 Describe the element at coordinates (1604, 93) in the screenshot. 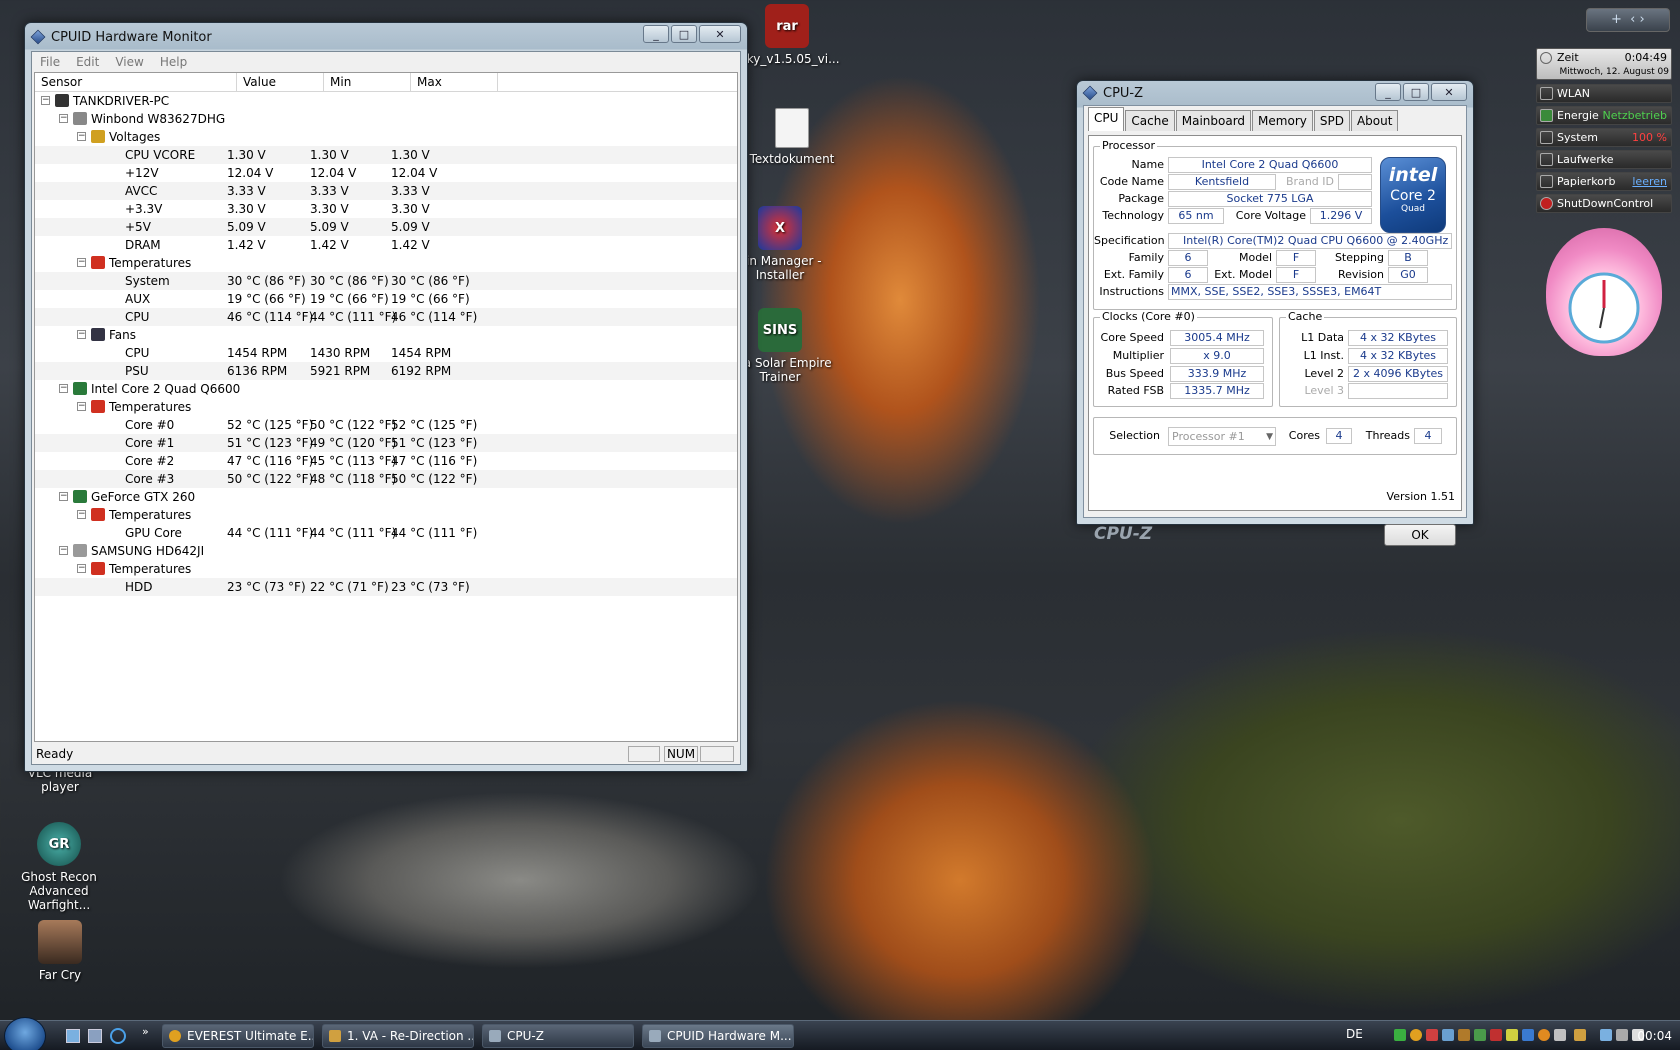

I see `sidebar-item-wlan: WLAN` at that location.